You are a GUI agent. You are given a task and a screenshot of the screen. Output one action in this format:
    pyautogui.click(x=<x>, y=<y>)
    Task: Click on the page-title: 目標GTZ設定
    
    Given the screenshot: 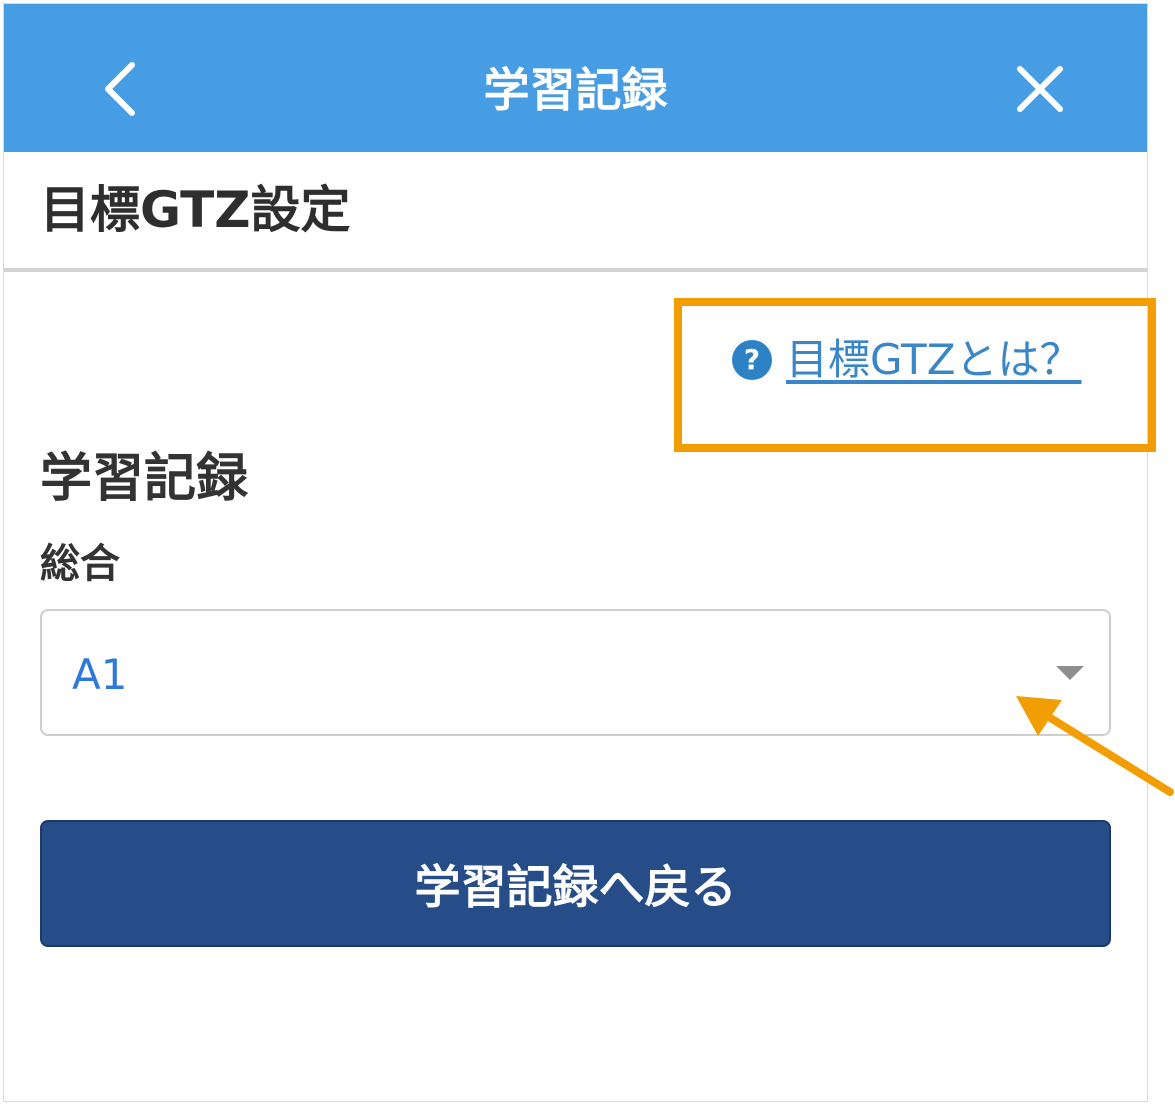 What is the action you would take?
    pyautogui.click(x=195, y=210)
    